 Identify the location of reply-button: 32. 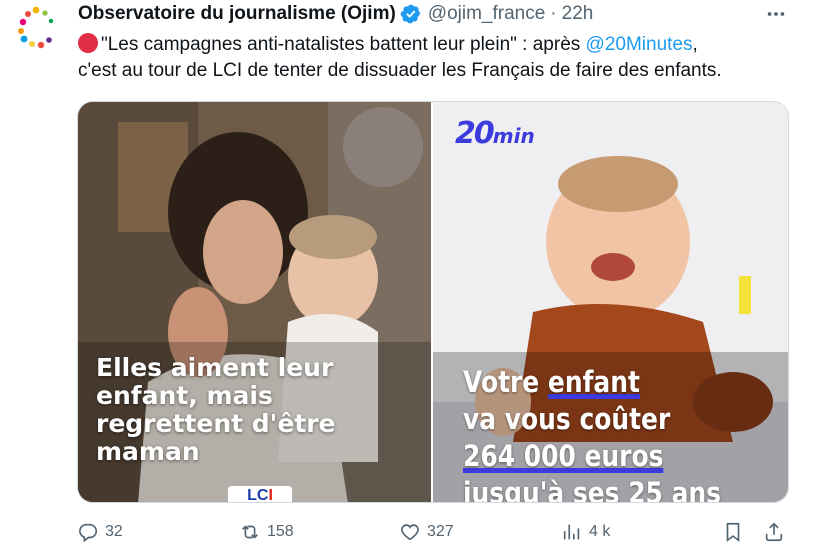
(100, 532).